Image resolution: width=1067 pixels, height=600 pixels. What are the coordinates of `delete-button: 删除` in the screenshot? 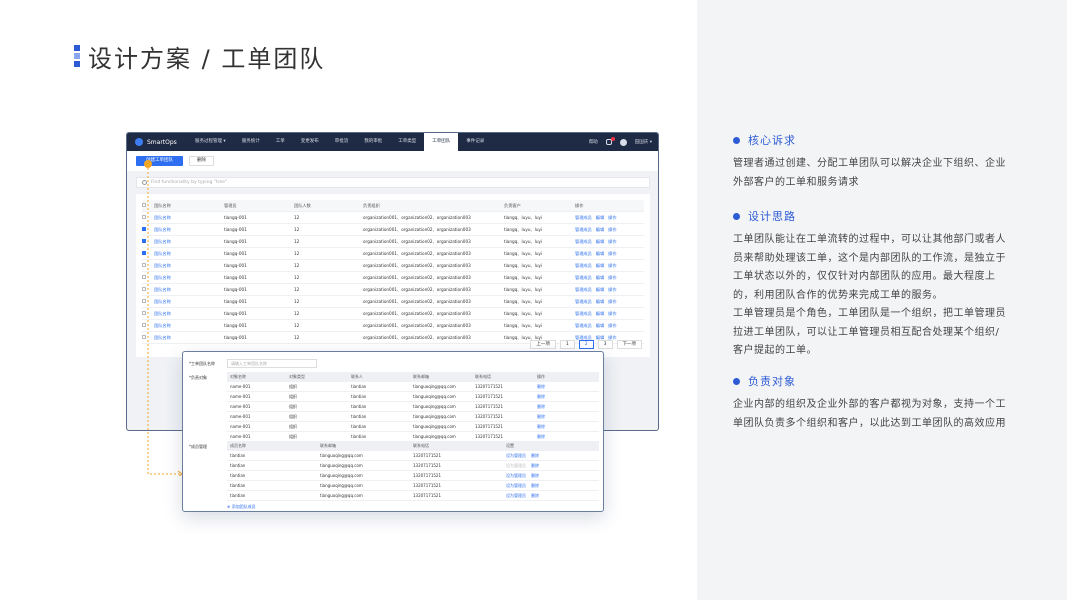 It's located at (201, 161).